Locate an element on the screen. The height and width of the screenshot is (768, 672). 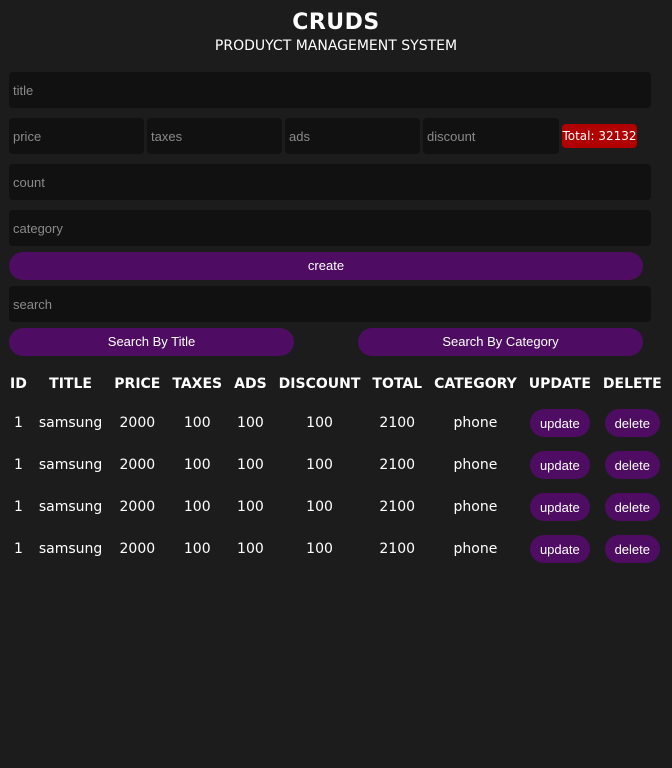
search-by-title-button: Search By Title is located at coordinates (151, 342).